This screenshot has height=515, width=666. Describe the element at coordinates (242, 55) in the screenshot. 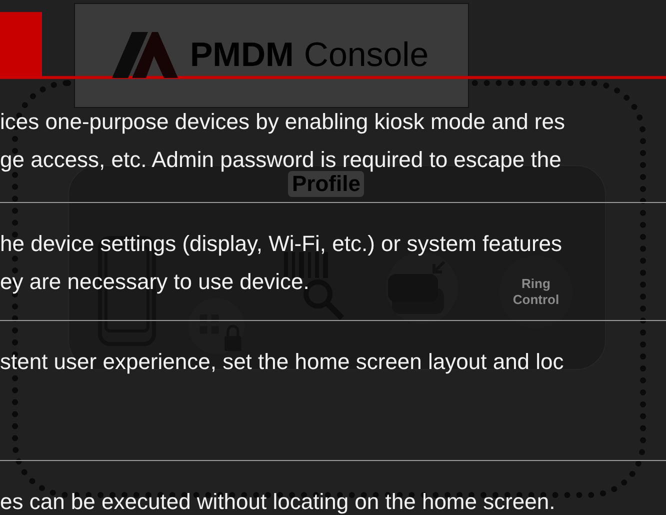

I see `logo-brand: PMDM` at that location.